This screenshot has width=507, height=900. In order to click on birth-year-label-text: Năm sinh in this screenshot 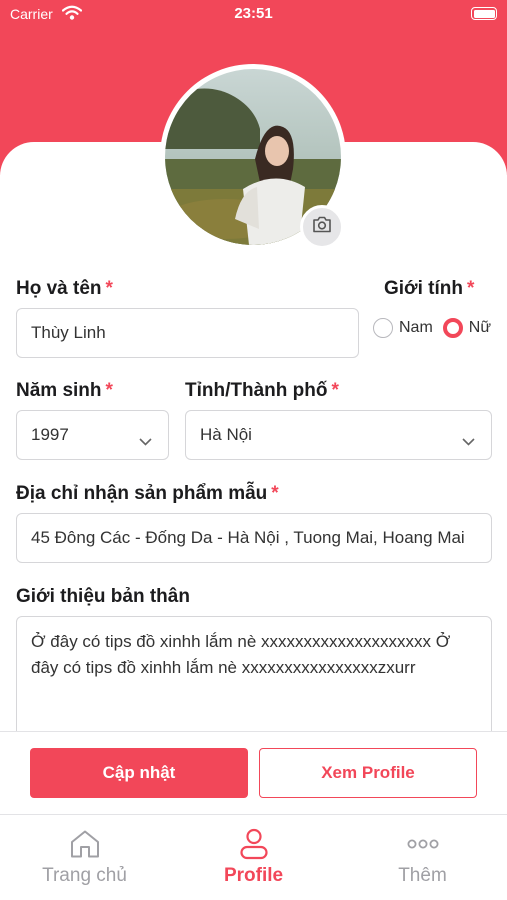, I will do `click(59, 390)`.